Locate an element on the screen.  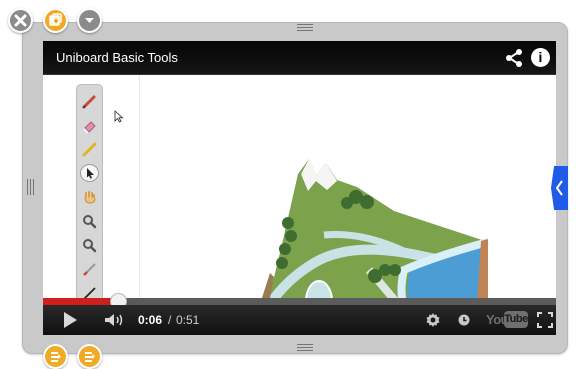
video-controls-bar: 0:06 / 0:51 You Tube is located at coordinates (299, 320).